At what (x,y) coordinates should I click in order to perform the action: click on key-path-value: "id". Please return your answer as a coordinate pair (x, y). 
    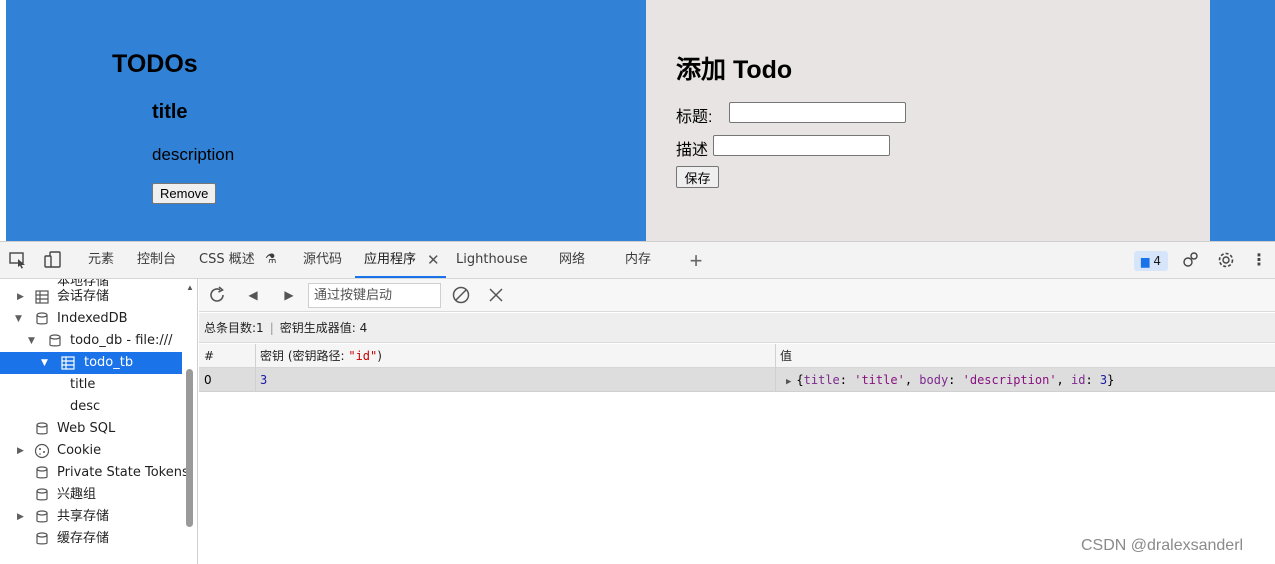
    Looking at the image, I should click on (363, 356).